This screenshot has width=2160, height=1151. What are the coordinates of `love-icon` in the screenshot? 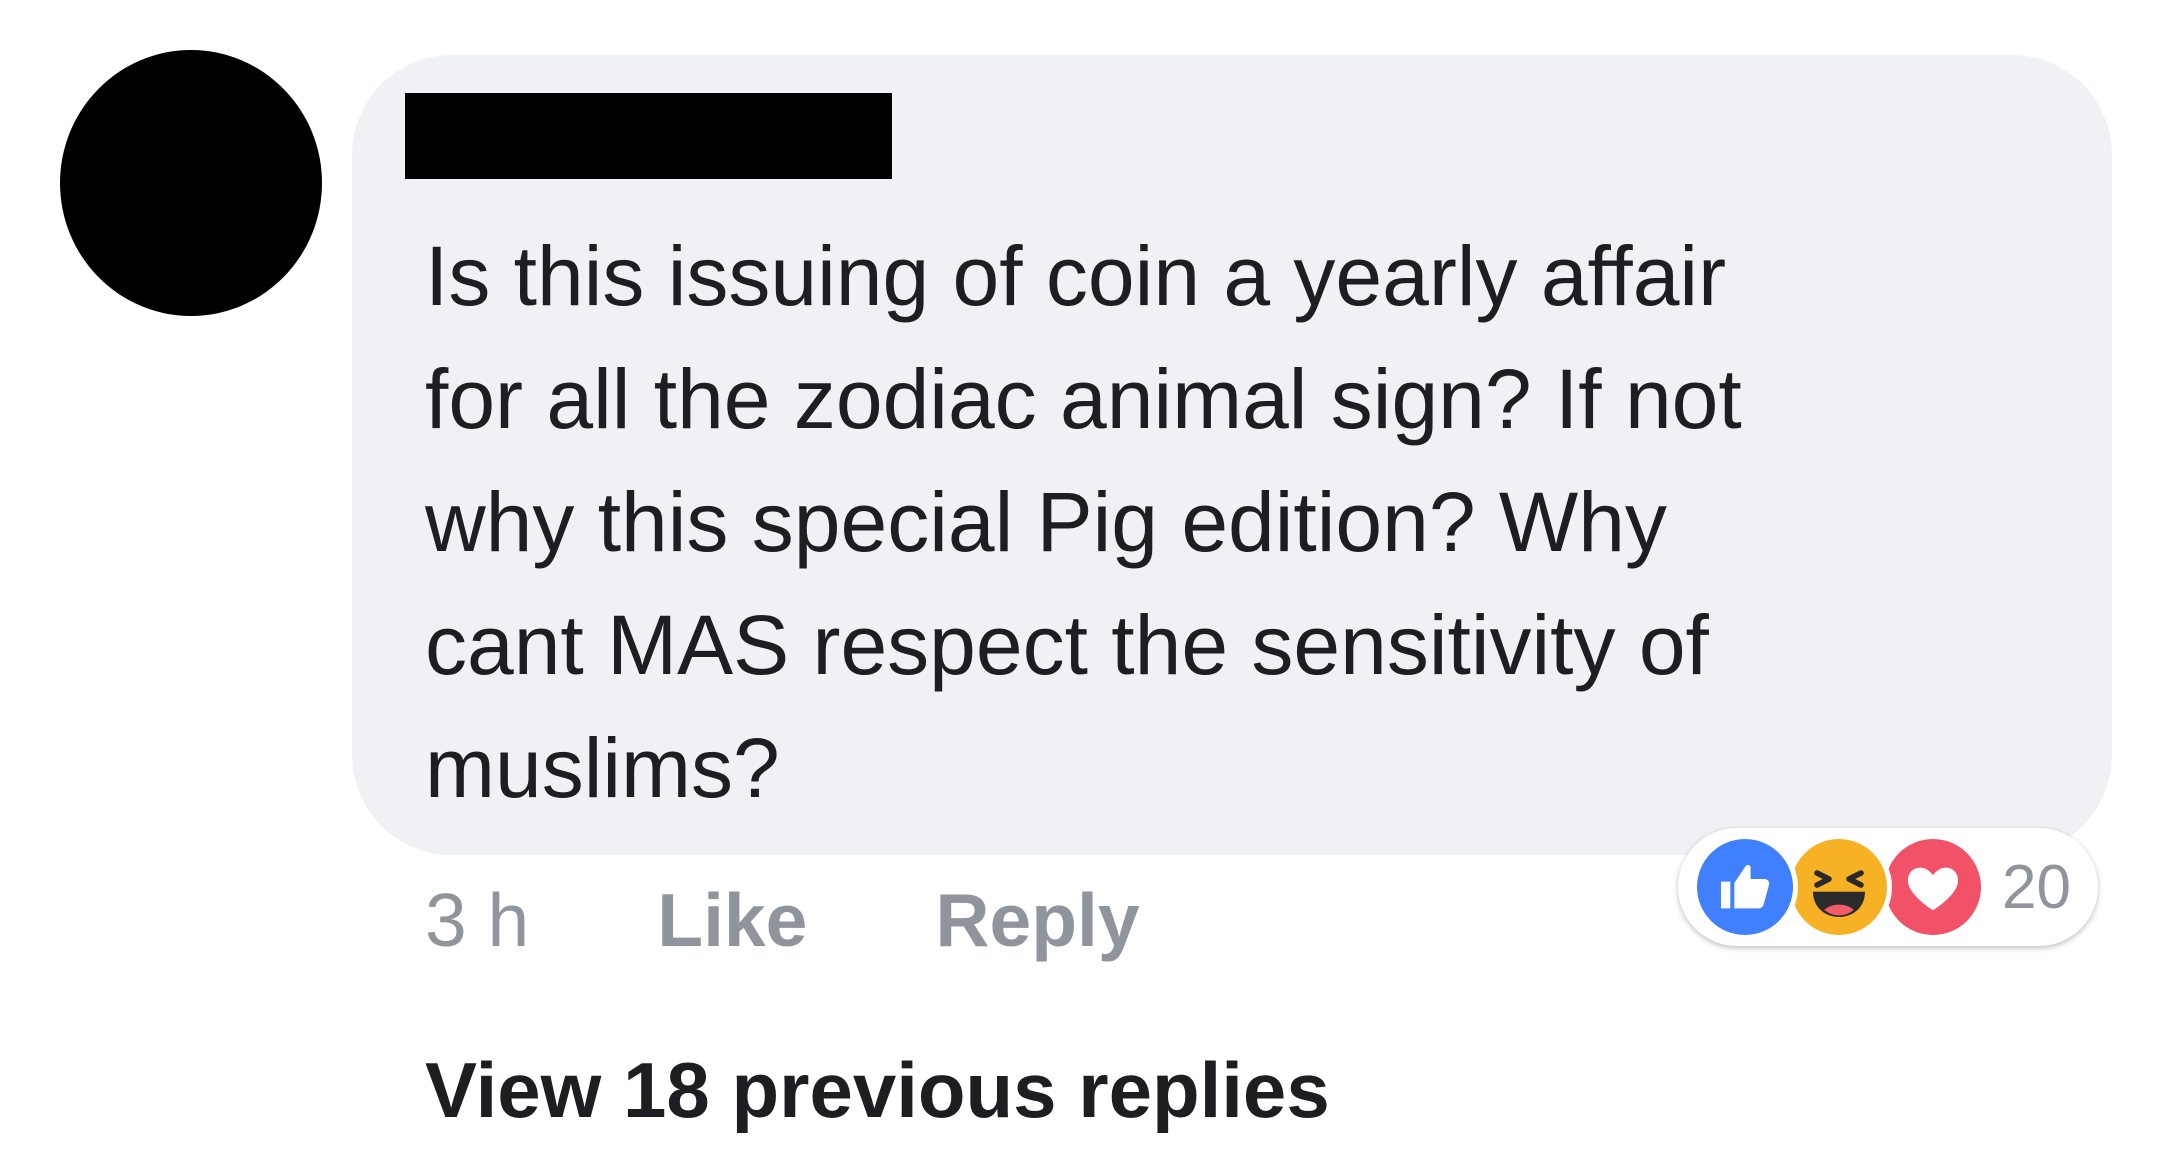 It's located at (1933, 887).